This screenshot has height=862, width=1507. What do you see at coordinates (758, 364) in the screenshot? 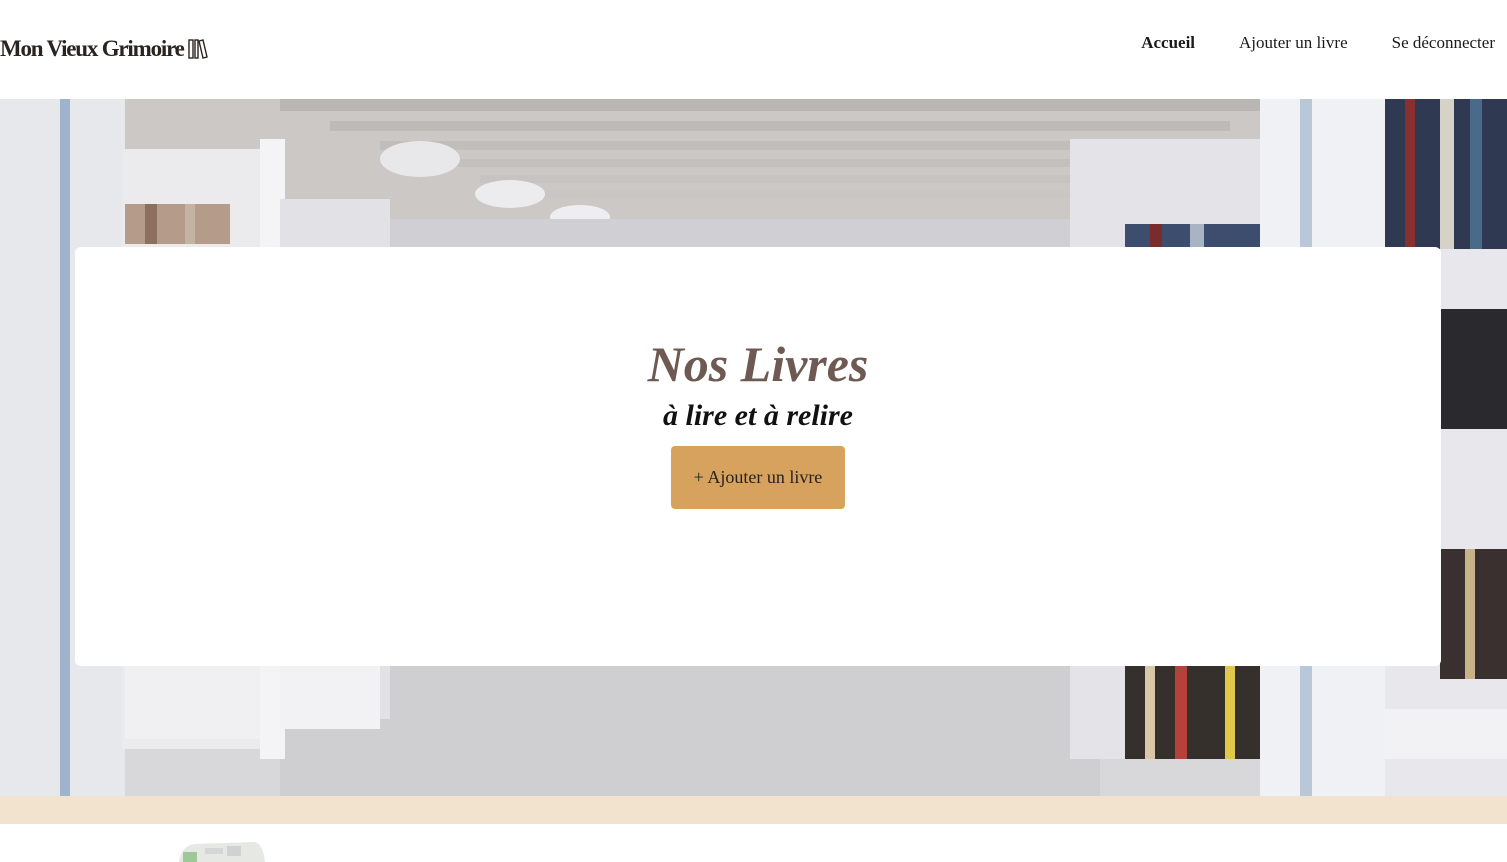
I see `page-title: Nos Livres` at bounding box center [758, 364].